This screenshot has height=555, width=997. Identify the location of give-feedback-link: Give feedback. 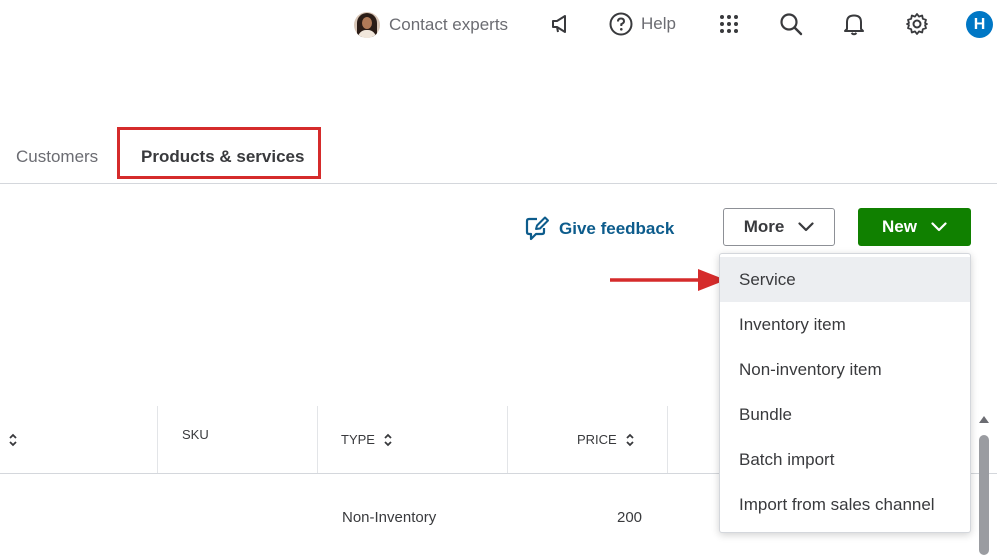
(599, 229).